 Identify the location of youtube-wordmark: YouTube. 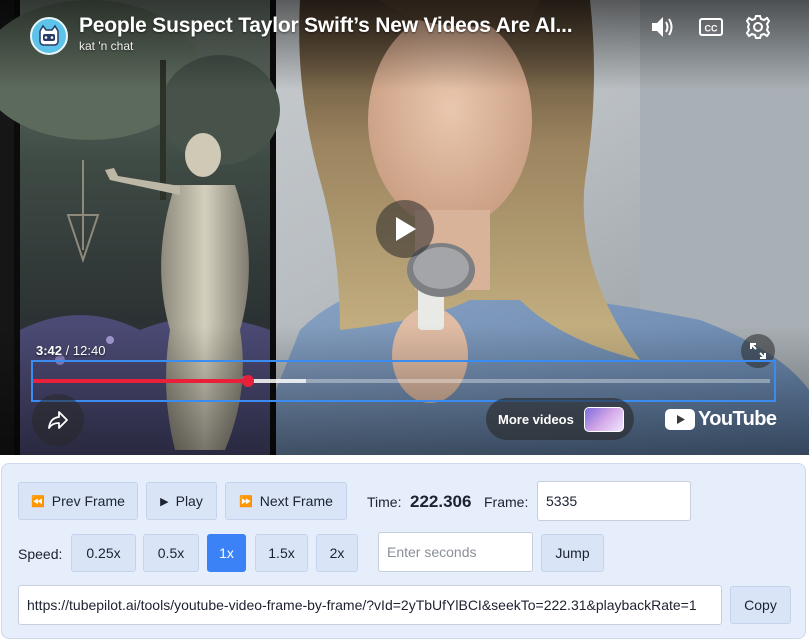
(737, 419).